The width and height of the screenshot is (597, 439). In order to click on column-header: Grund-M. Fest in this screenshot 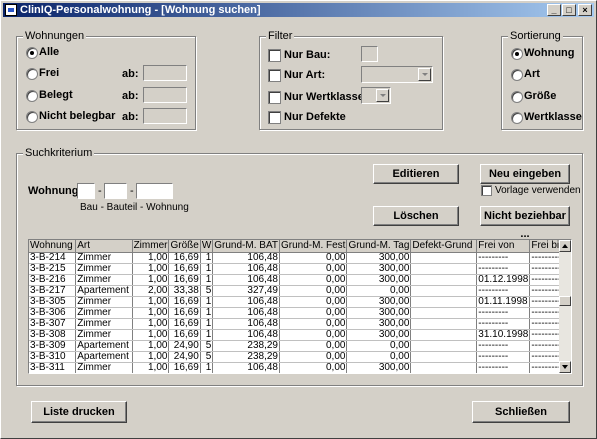, I will do `click(313, 246)`.